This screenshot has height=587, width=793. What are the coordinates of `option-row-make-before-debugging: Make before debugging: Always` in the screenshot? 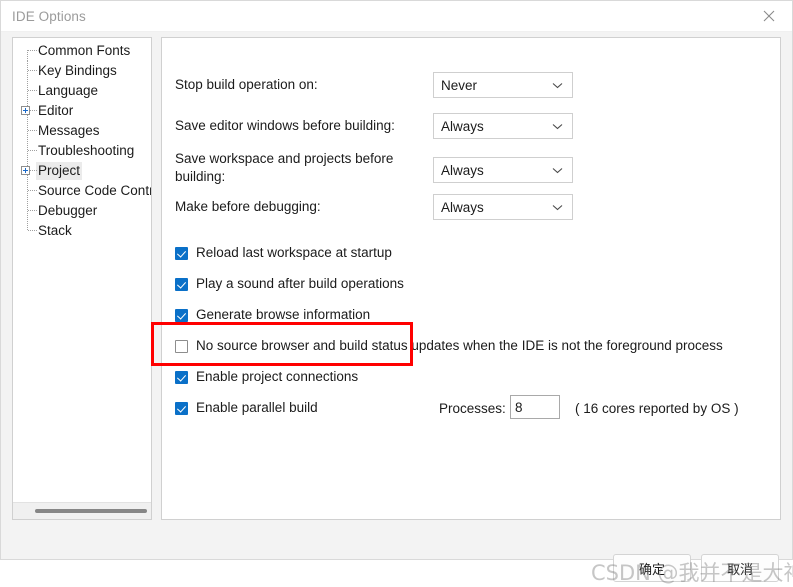 It's located at (468, 207).